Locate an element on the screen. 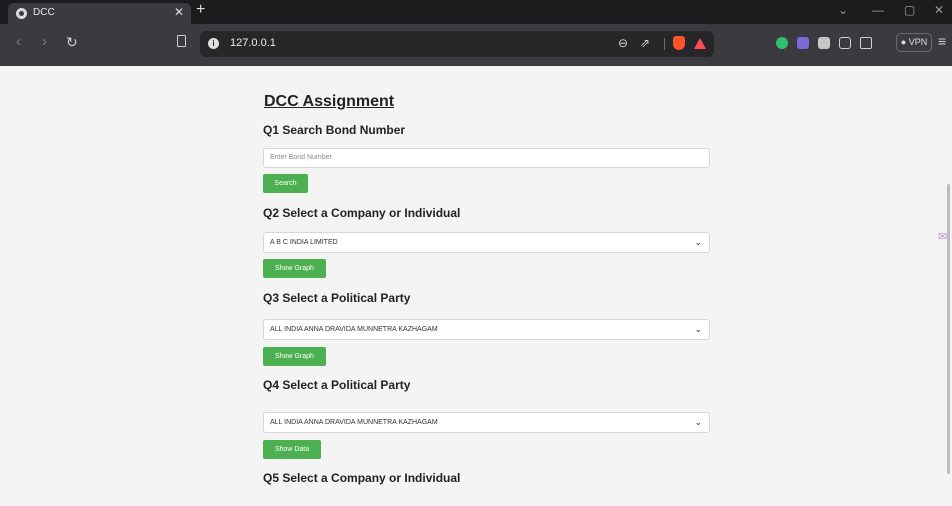  zoom-icon: ⊖ is located at coordinates (623, 43).